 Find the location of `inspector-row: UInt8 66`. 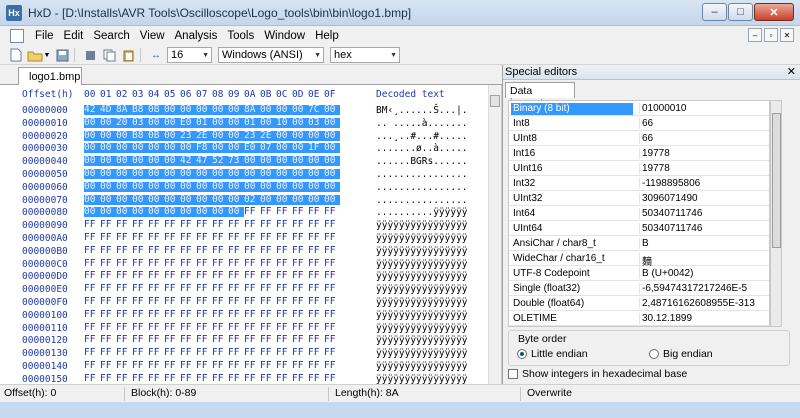

inspector-row: UInt8 66 is located at coordinates (639, 138).